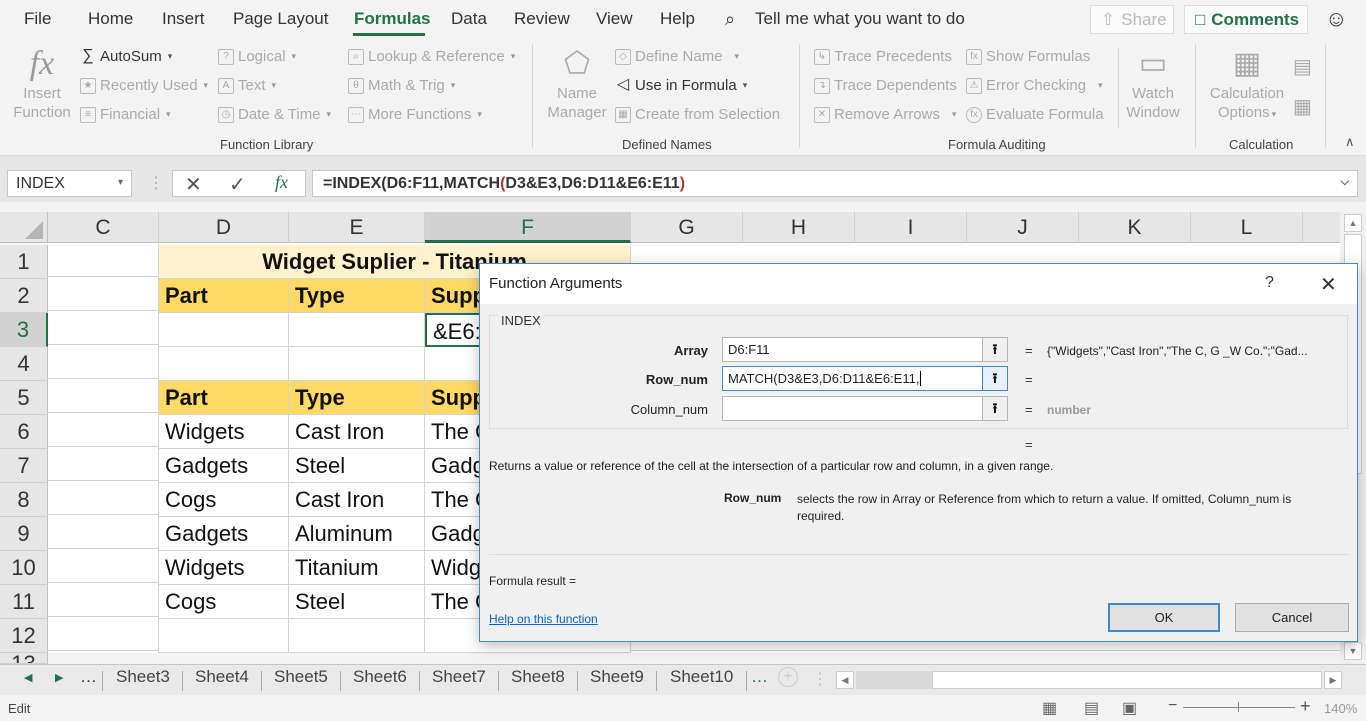 This screenshot has width=1366, height=721. I want to click on column-header-h: H, so click(799, 227).